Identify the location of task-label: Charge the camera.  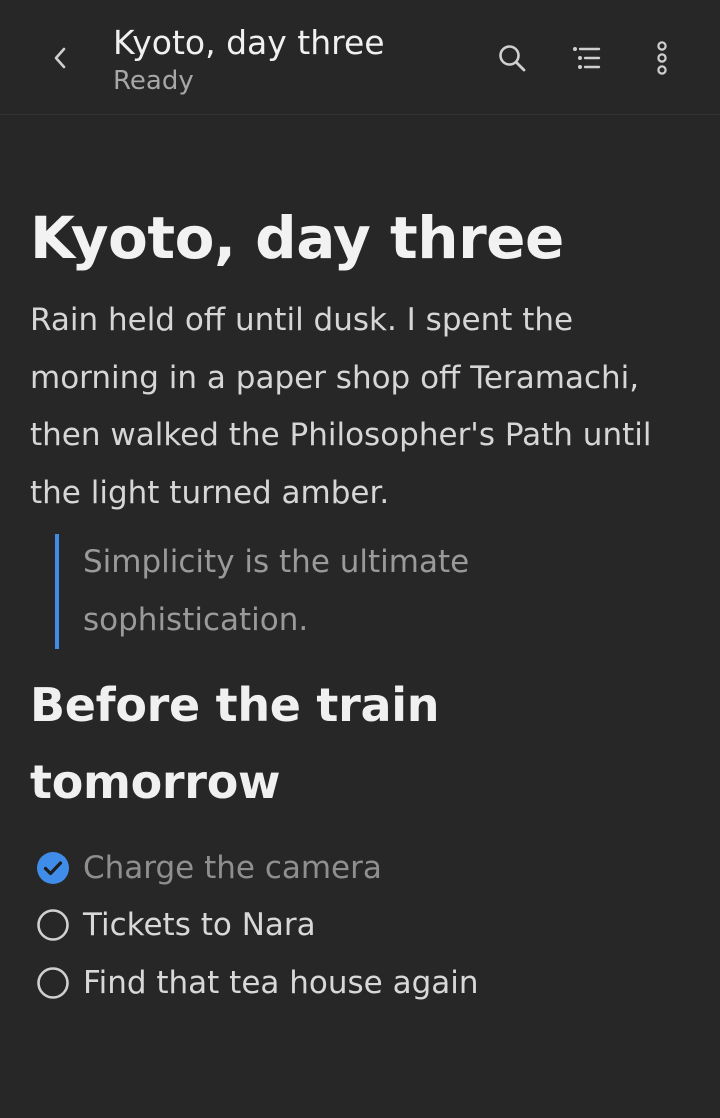
(232, 868).